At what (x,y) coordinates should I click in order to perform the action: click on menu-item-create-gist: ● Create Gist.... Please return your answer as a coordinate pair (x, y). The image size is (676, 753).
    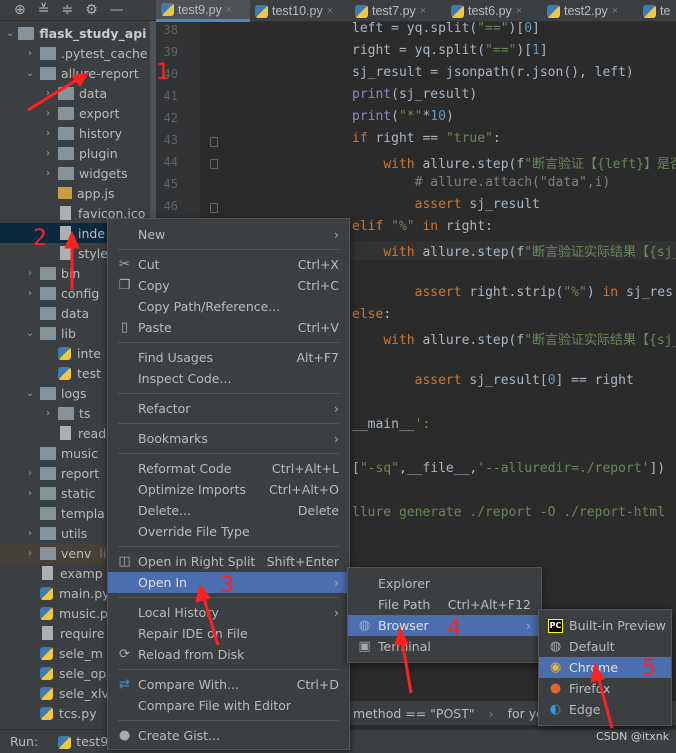
    Looking at the image, I should click on (228, 735).